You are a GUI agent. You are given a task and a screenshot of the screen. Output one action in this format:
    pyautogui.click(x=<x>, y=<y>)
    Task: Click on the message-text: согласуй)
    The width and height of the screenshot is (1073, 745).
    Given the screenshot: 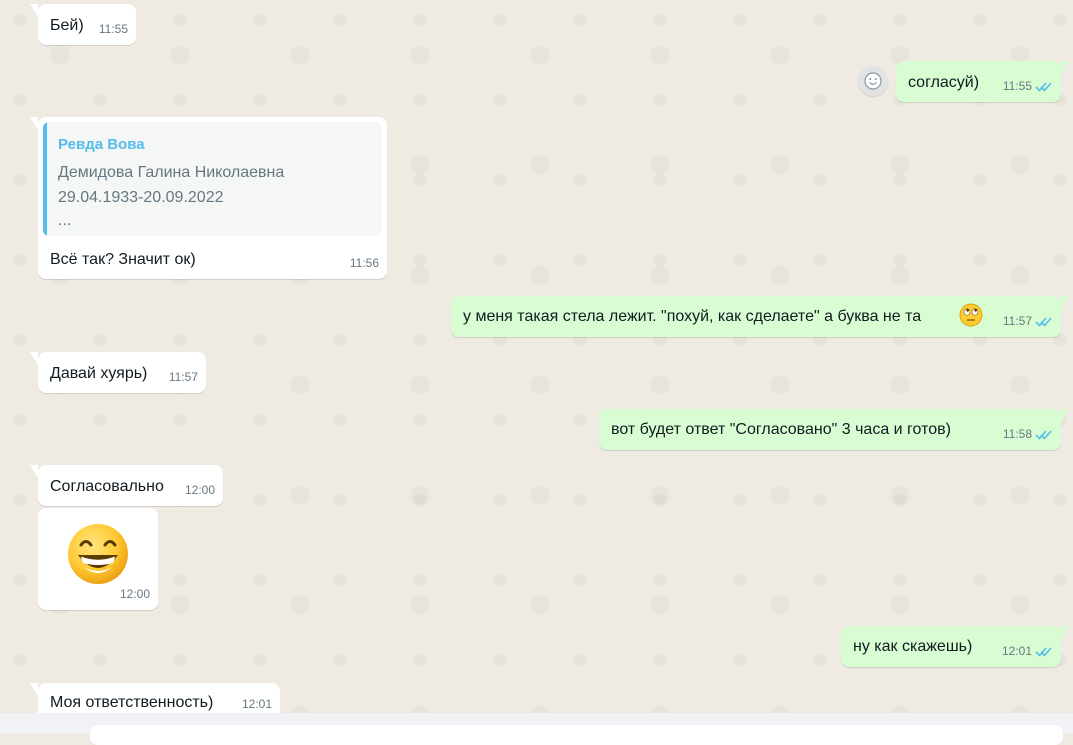 What is the action you would take?
    pyautogui.click(x=944, y=82)
    